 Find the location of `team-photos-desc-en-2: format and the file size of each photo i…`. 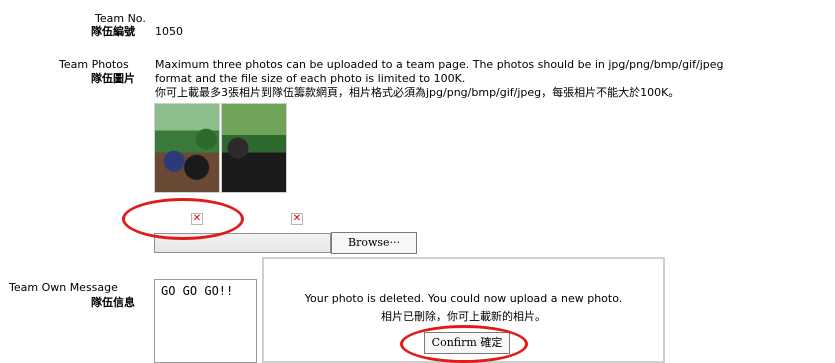

team-photos-desc-en-2: format and the file size of each photo i… is located at coordinates (310, 78).